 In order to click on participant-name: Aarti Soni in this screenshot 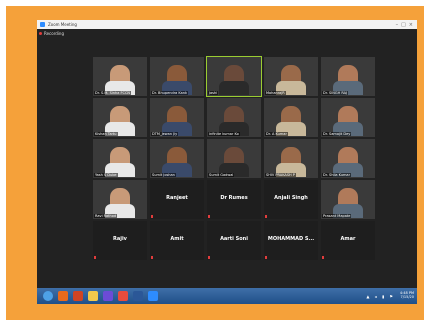, I will do `click(234, 239)`.